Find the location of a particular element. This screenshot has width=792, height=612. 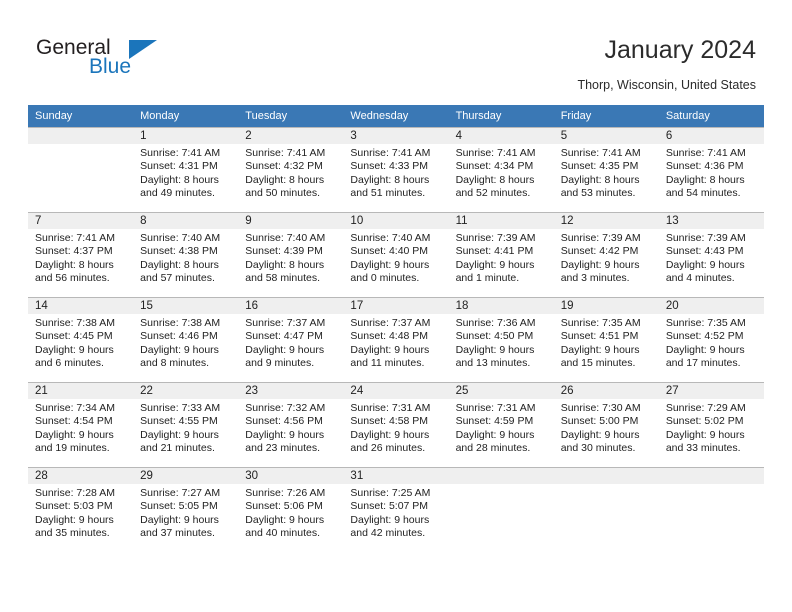

weekday-header-thursday: Thursday is located at coordinates (501, 116).